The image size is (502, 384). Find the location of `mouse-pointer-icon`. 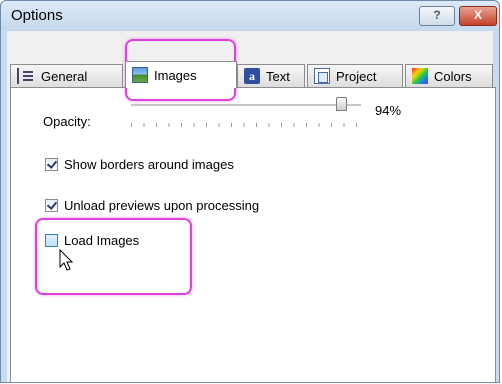

mouse-pointer-icon is located at coordinates (66, 260).